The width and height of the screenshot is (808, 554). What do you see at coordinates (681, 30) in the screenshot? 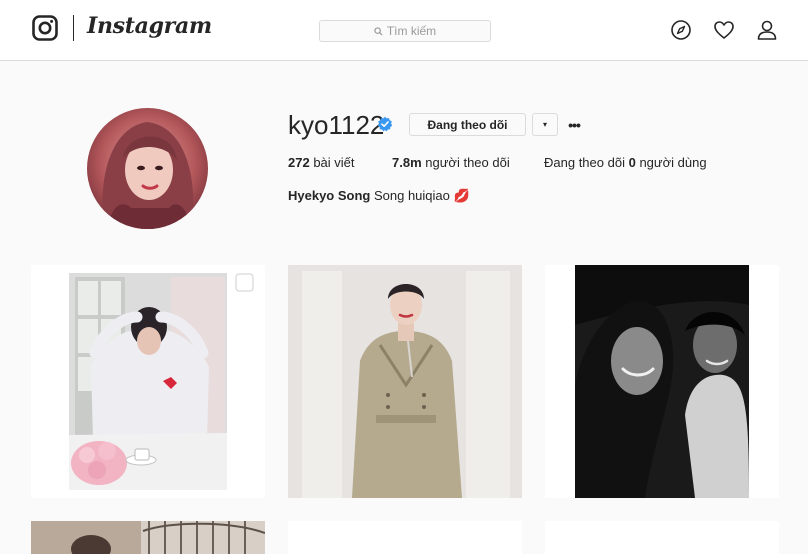
I see `compass-icon` at bounding box center [681, 30].